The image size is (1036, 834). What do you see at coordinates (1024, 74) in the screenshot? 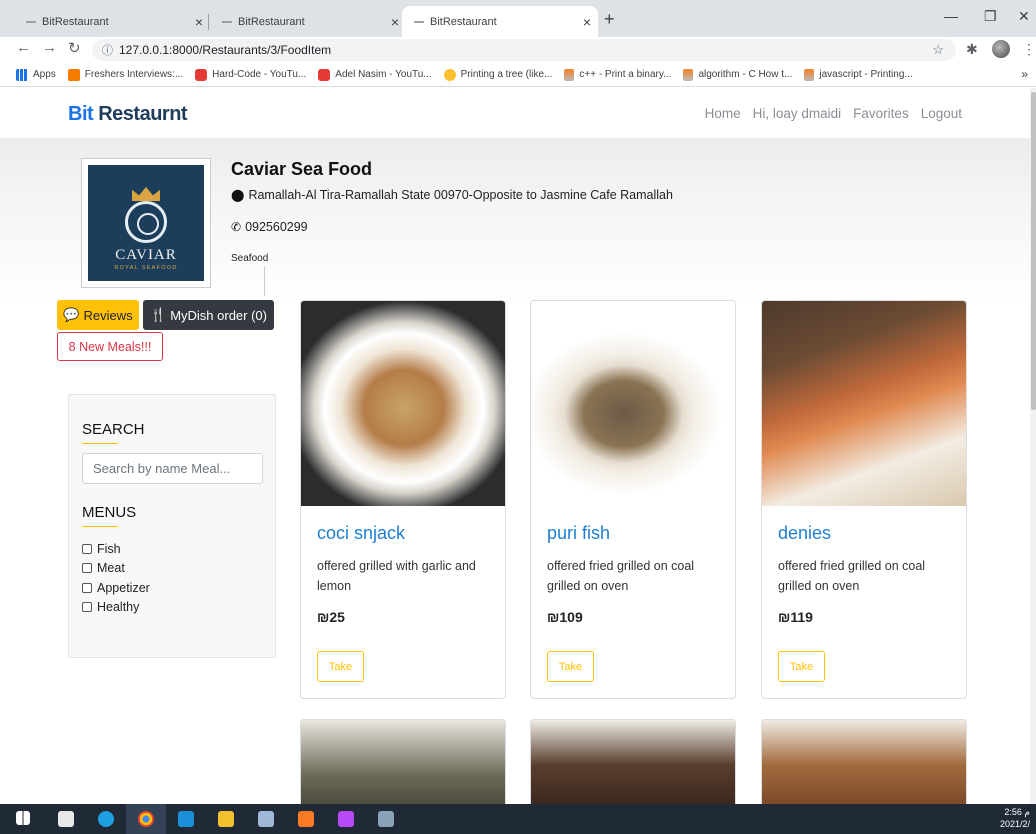
I see `bookmarks-overflow-icon: »` at bounding box center [1024, 74].